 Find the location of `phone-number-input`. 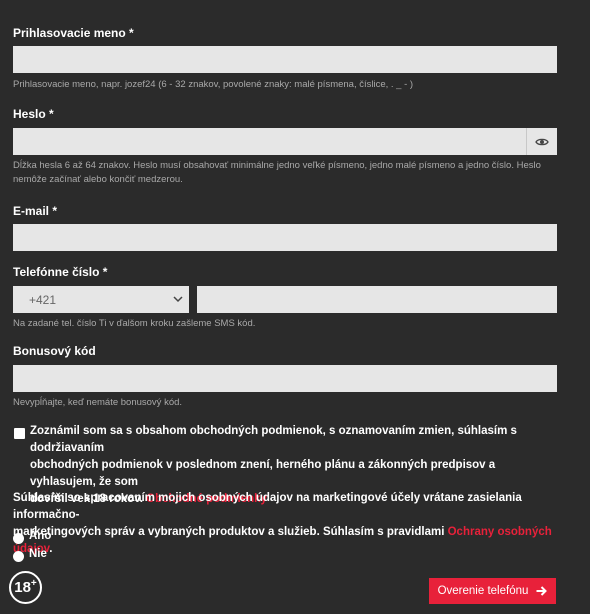

phone-number-input is located at coordinates (377, 299).